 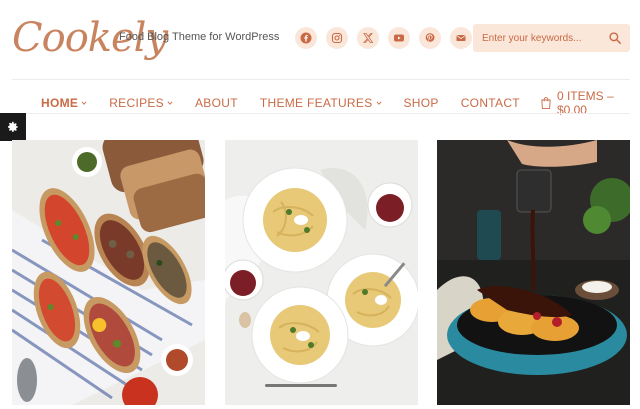 I want to click on shopping-bag-icon, so click(x=546, y=103).